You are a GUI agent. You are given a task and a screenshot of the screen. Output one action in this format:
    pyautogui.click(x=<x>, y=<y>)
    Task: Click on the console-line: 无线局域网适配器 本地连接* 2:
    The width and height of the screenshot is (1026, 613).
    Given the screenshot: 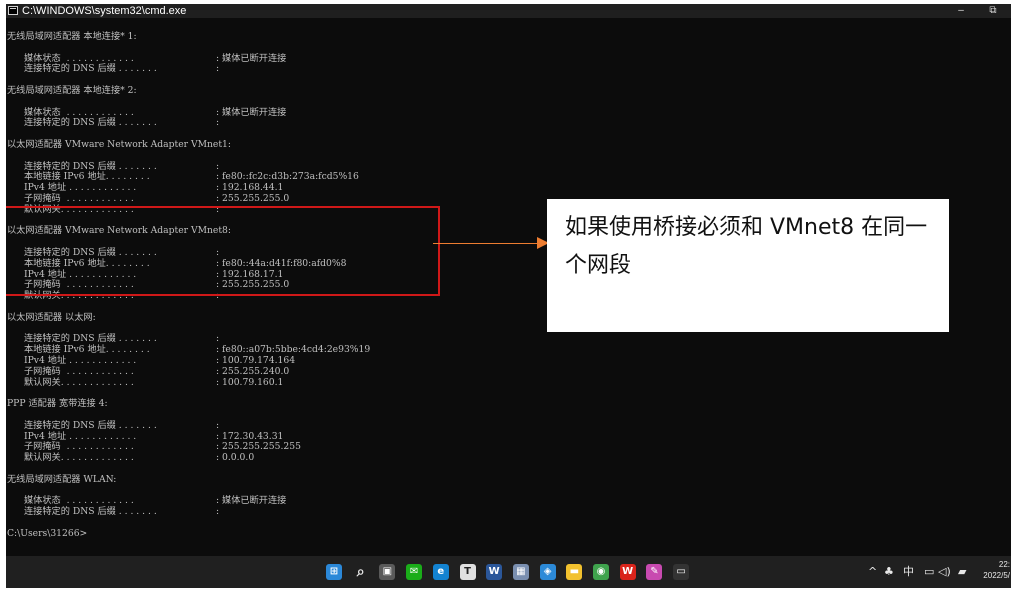 What is the action you would take?
    pyautogui.click(x=72, y=91)
    